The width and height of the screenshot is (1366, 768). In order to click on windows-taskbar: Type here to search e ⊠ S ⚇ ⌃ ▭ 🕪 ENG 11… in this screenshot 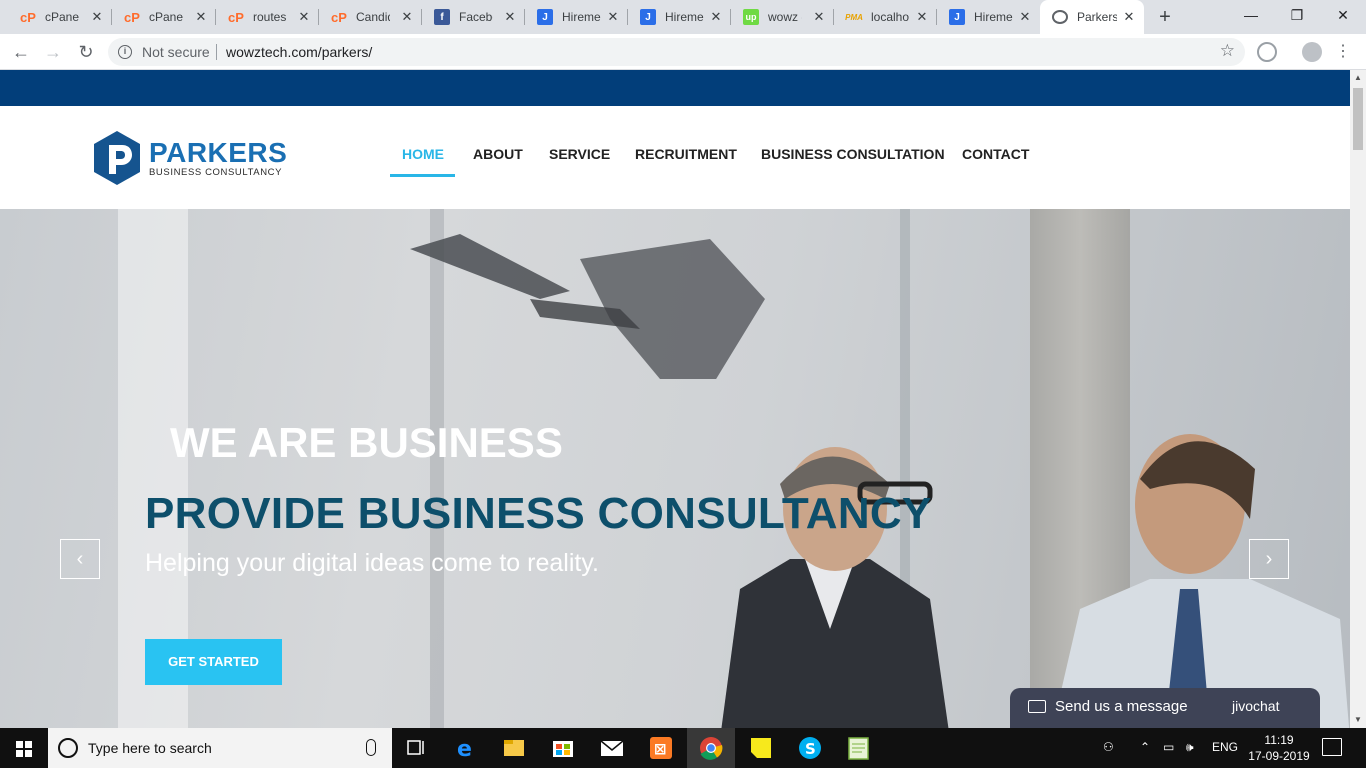, I will do `click(683, 748)`.